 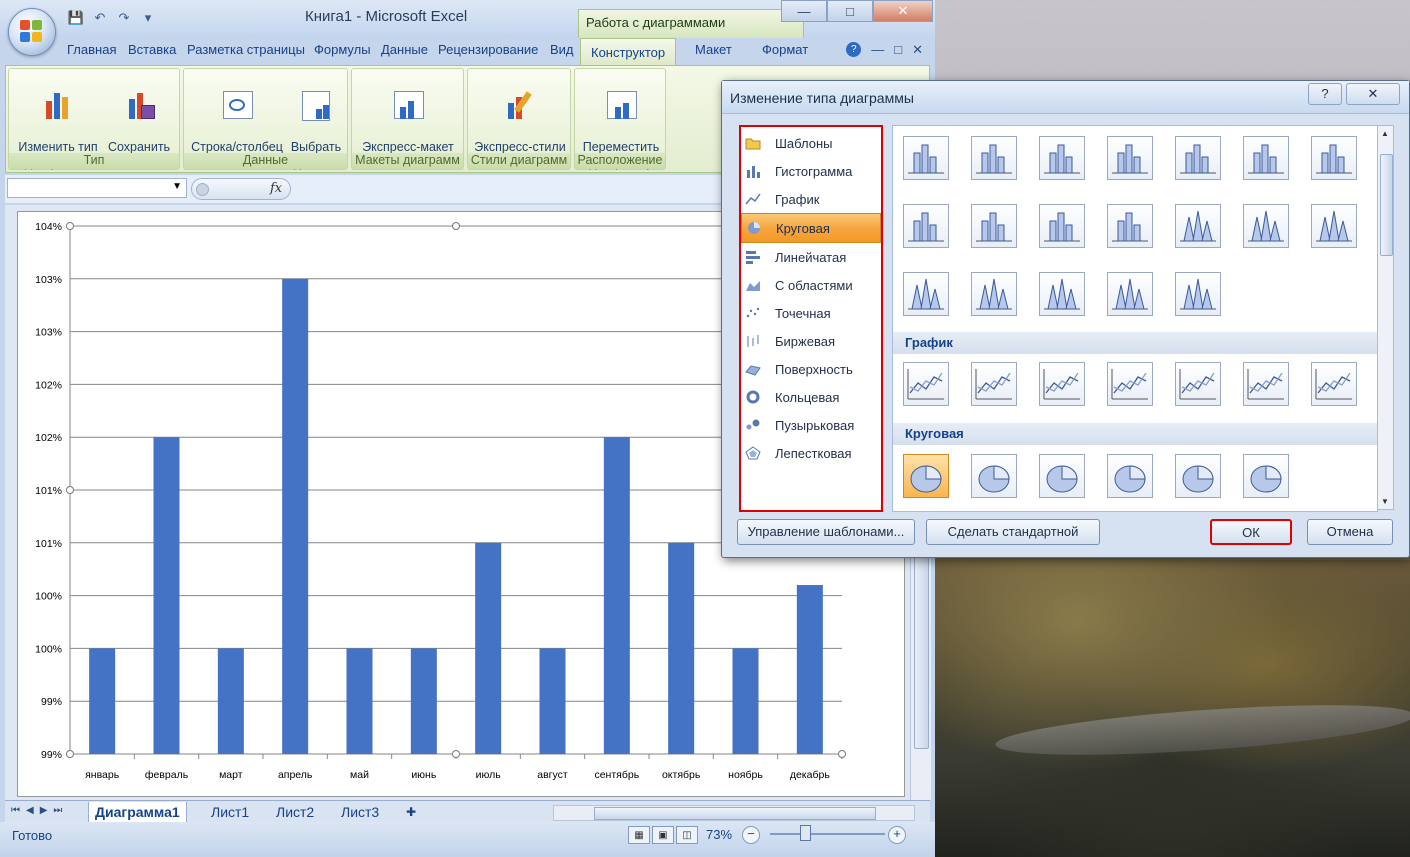 What do you see at coordinates (230, 812) in the screenshot?
I see `sheet-tab-sheet1: Лист1` at bounding box center [230, 812].